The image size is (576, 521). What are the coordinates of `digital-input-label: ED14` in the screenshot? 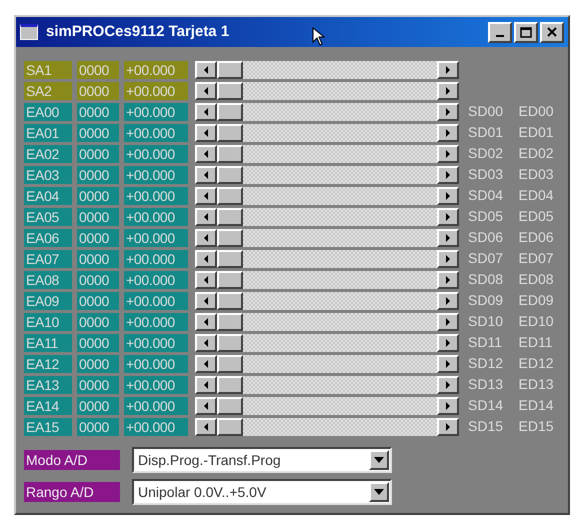 It's located at (536, 405).